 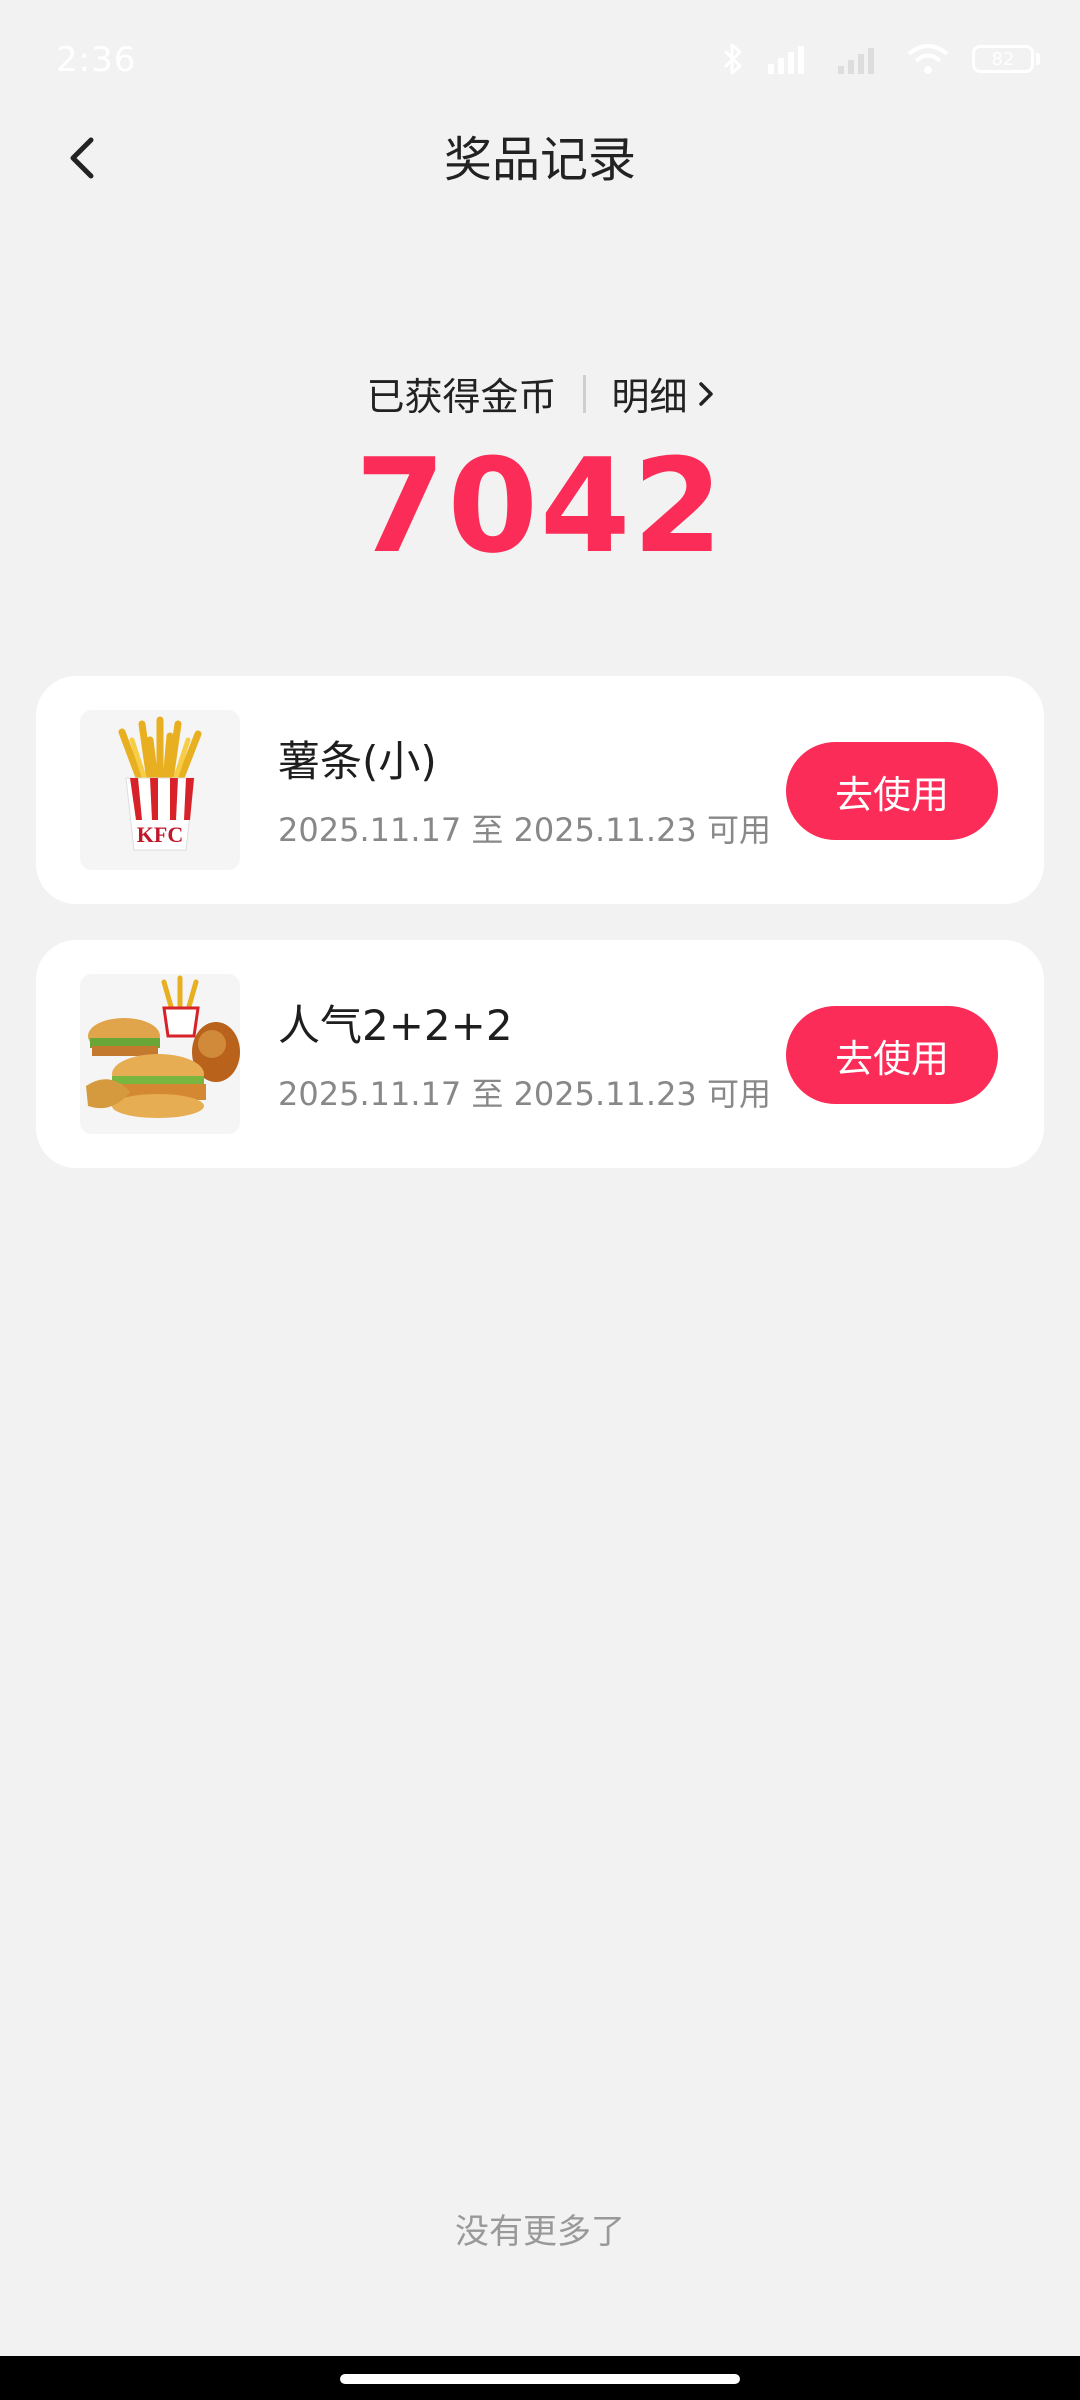 I want to click on navigation-bar, so click(x=540, y=2378).